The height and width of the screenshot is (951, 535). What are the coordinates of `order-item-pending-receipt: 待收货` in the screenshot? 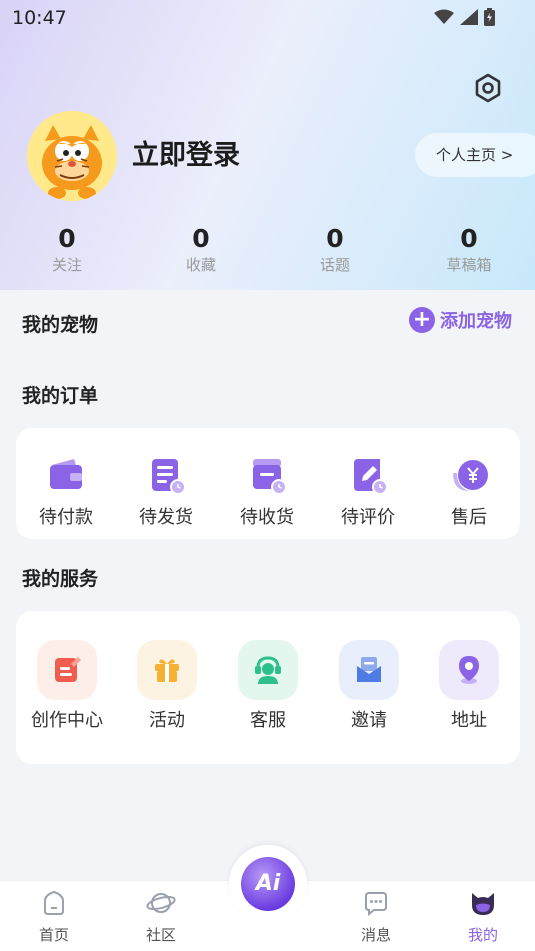 It's located at (267, 491).